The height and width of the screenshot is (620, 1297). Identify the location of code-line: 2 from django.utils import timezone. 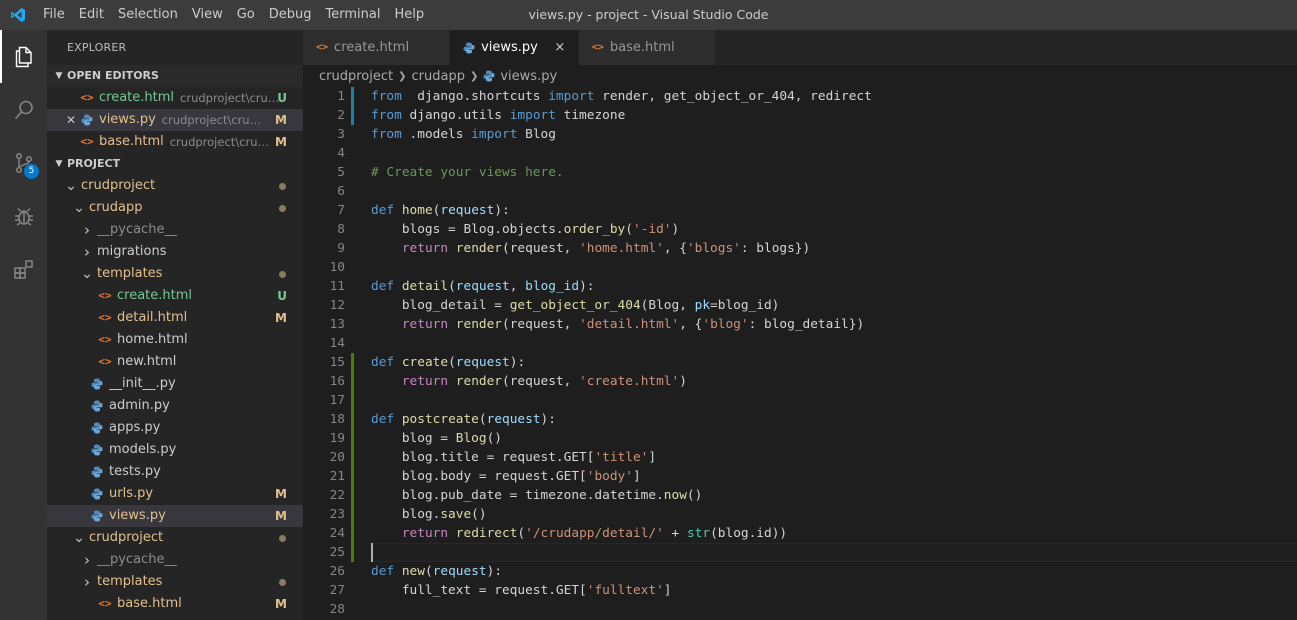
(800, 115).